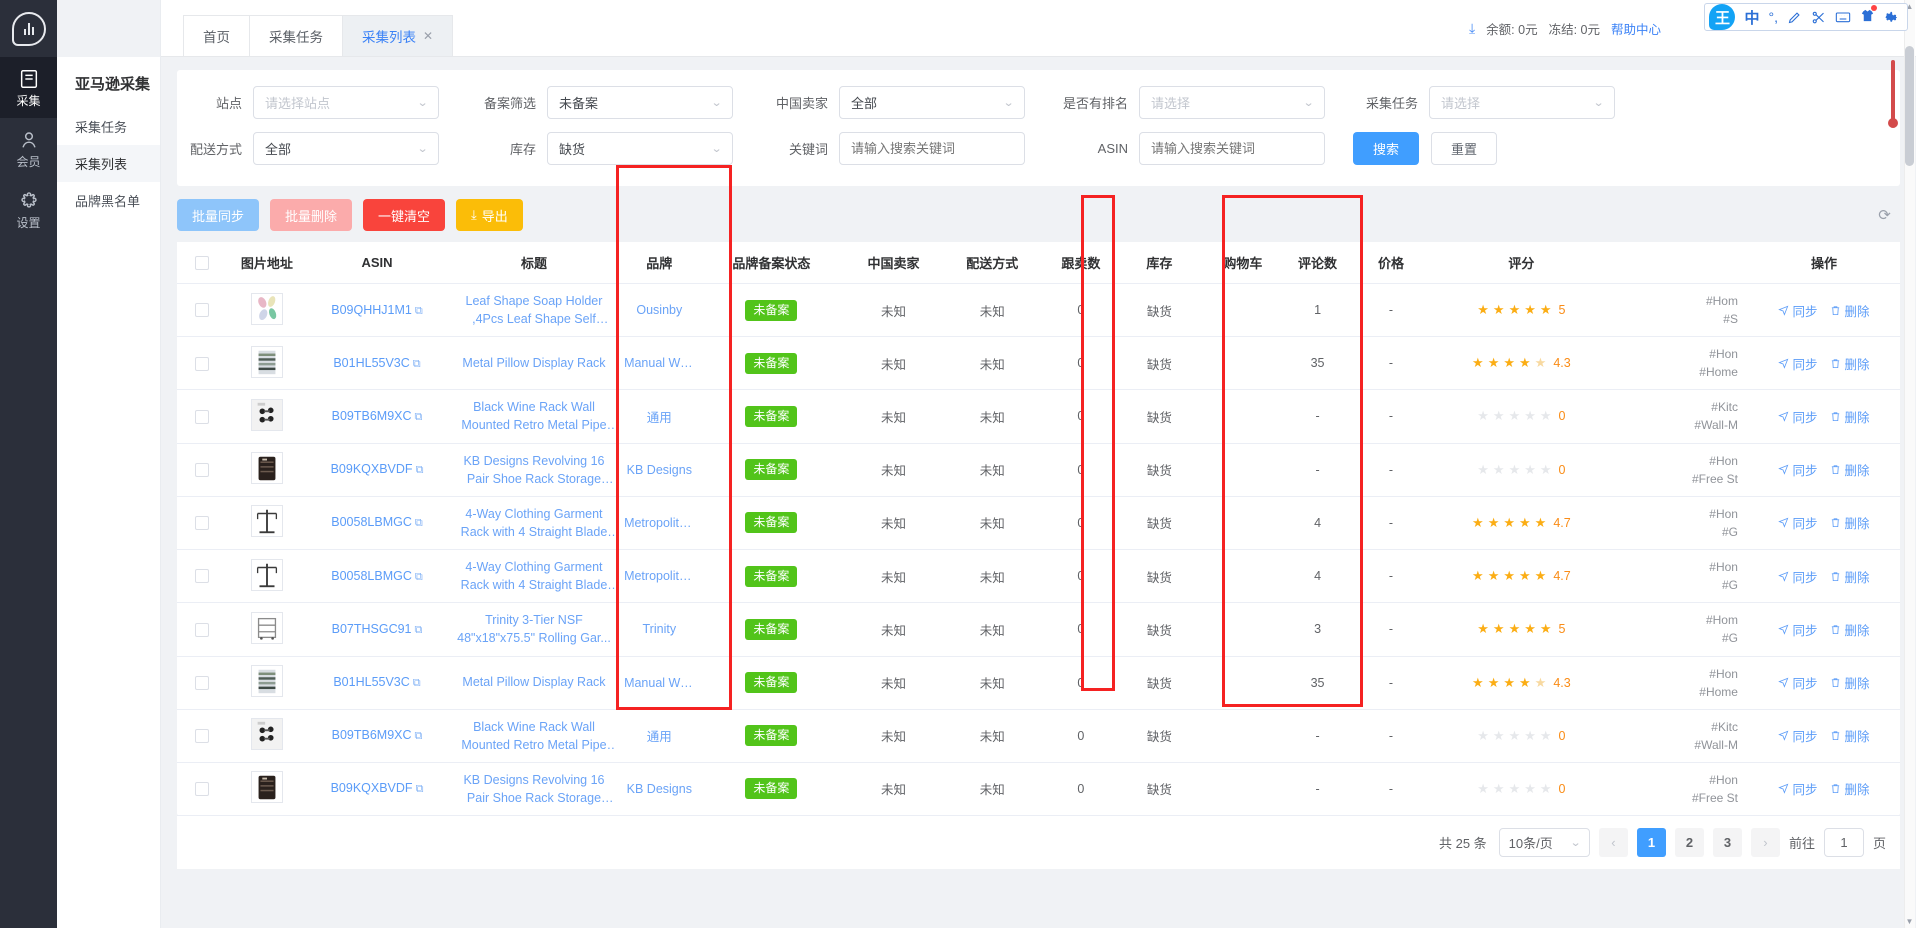  I want to click on shirt-icon, so click(1868, 15).